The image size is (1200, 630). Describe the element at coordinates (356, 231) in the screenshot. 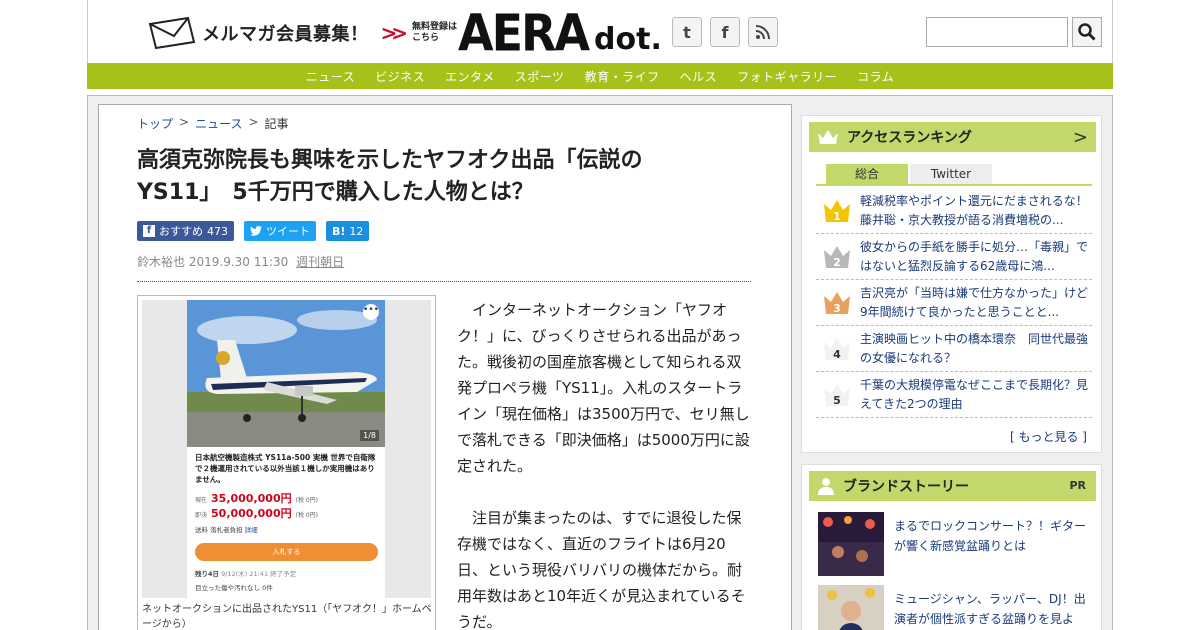

I see `hatena-bookmark-count: 12` at that location.